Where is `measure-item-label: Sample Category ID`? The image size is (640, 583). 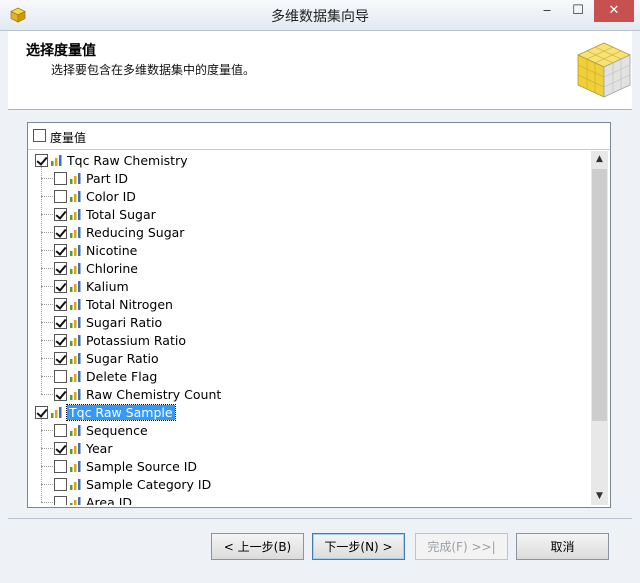
measure-item-label: Sample Category ID is located at coordinates (148, 484).